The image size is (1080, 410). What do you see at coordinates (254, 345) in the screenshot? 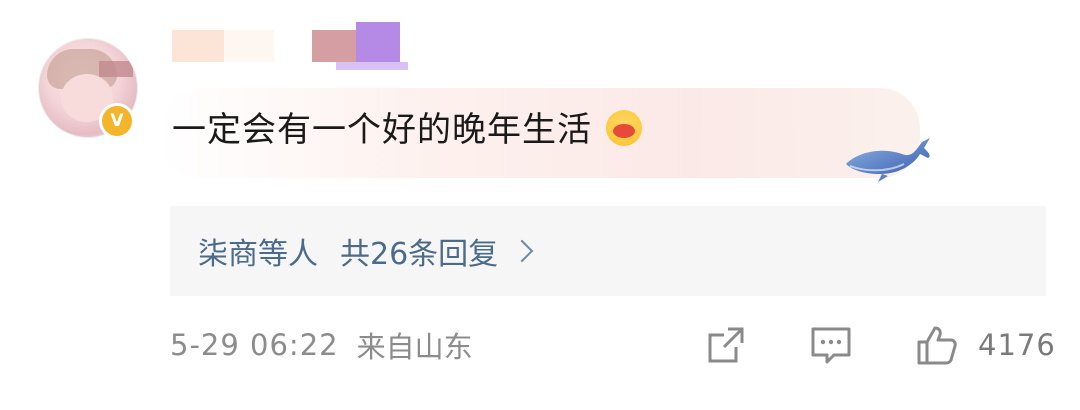
I see `comment-time: 5-29 06:22` at bounding box center [254, 345].